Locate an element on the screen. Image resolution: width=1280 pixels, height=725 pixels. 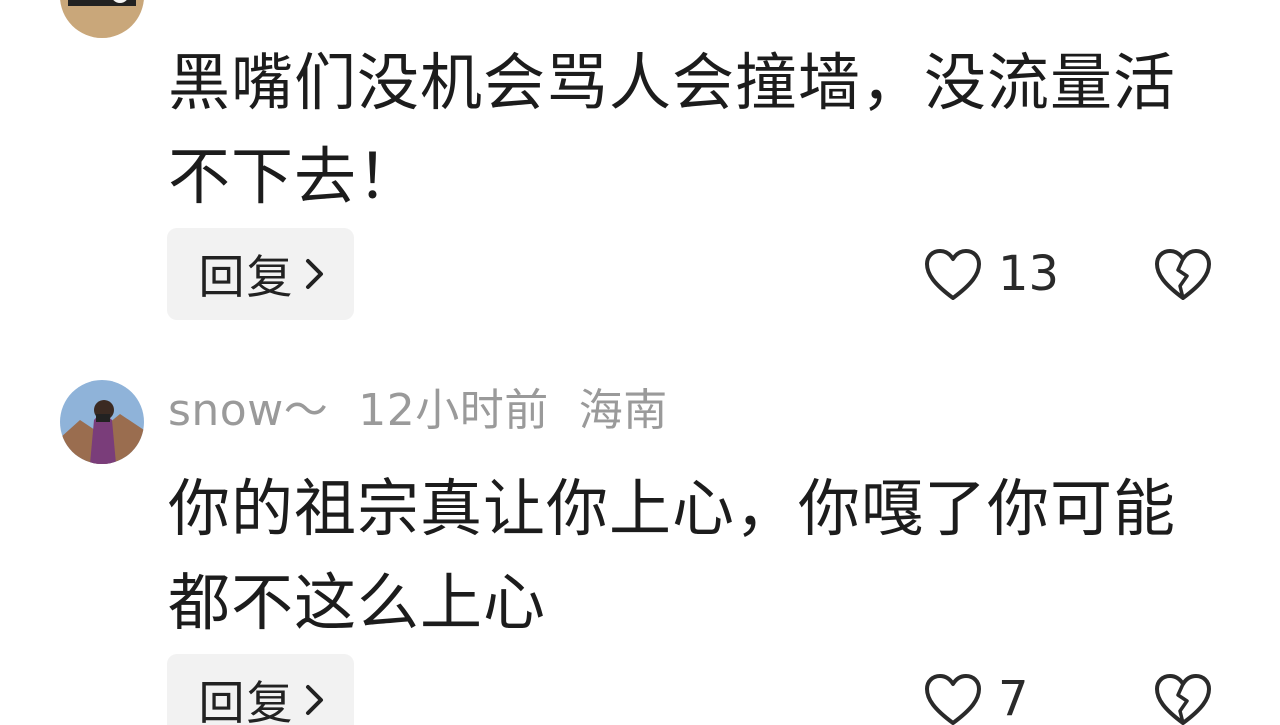
location: 海南 is located at coordinates (623, 410).